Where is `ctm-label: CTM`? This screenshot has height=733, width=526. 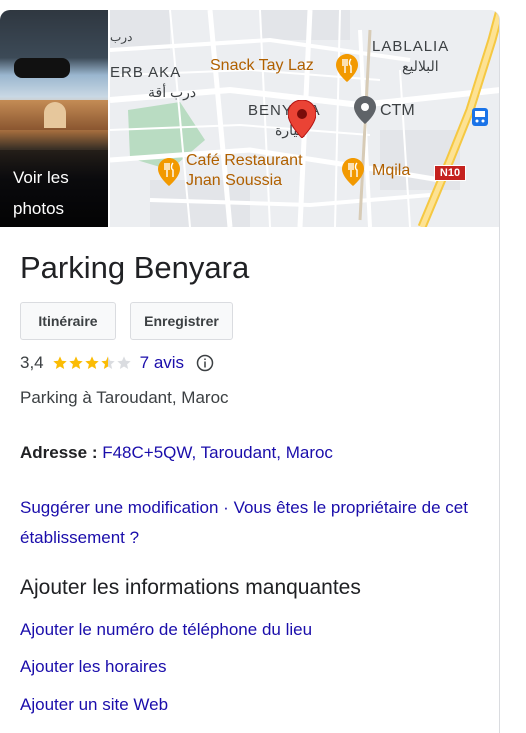 ctm-label: CTM is located at coordinates (397, 111).